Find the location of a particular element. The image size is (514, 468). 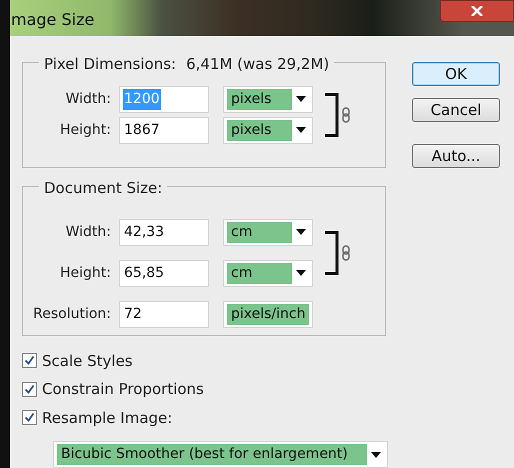

field-label: Resolution: is located at coordinates (72, 314).